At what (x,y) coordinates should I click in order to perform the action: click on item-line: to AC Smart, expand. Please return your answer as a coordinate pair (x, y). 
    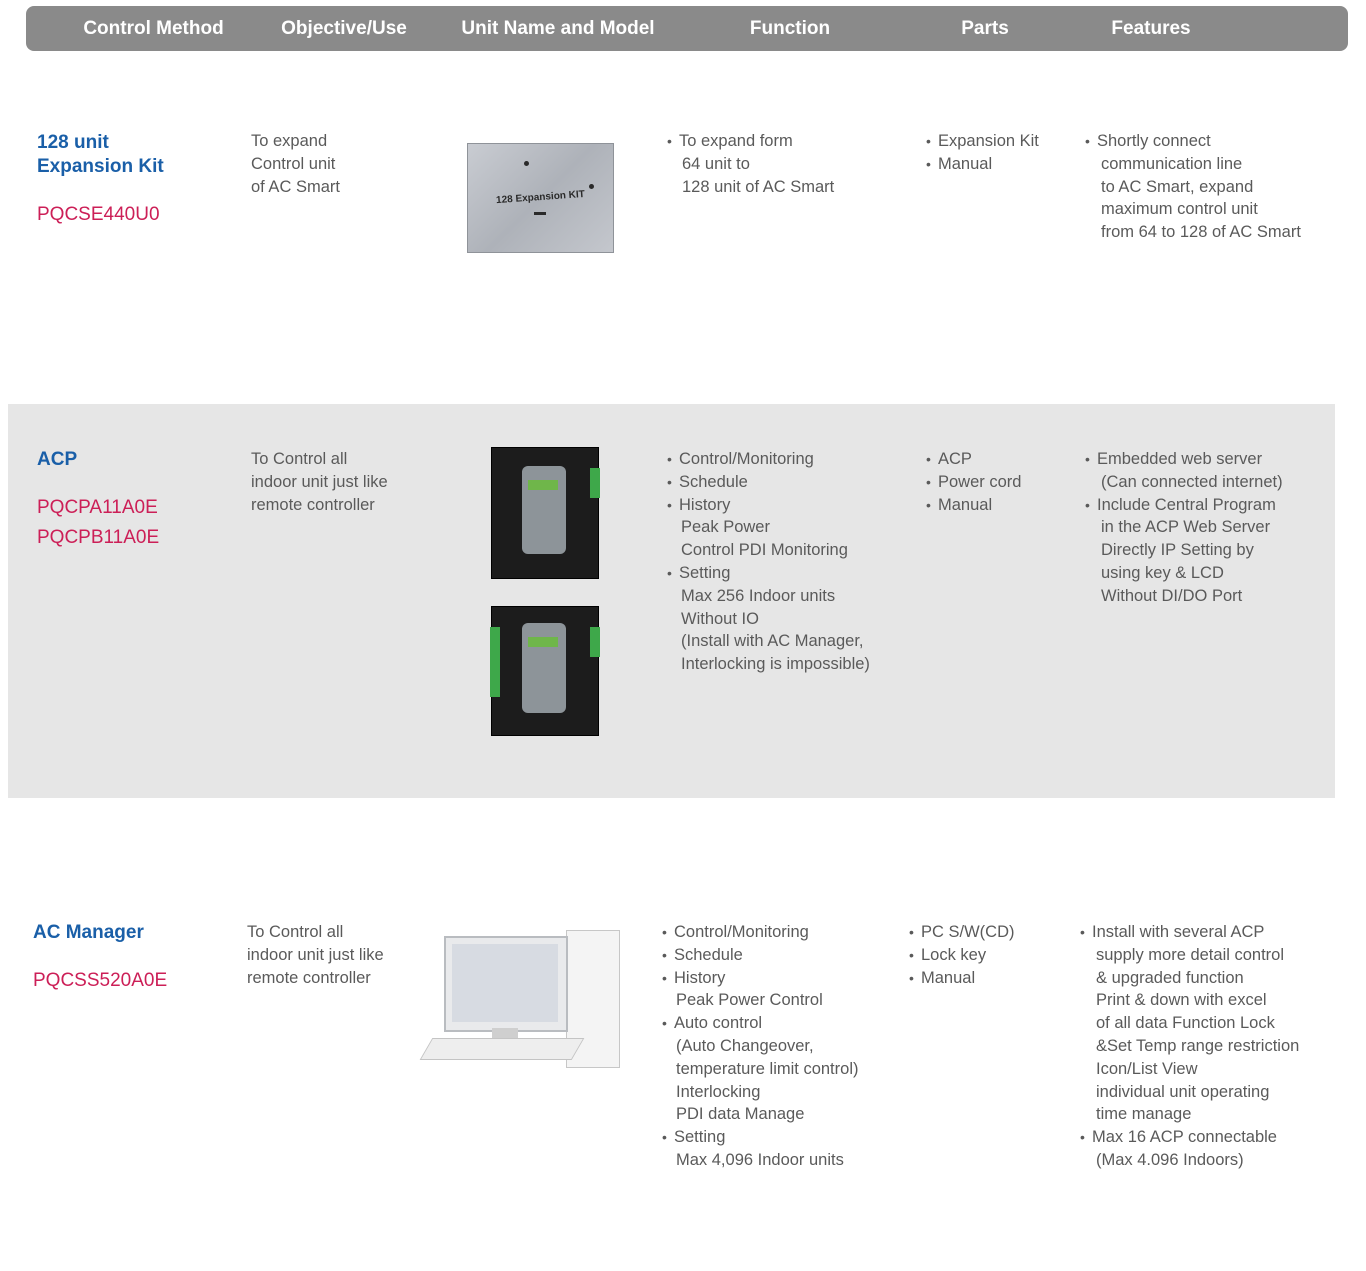
    Looking at the image, I should click on (1177, 186).